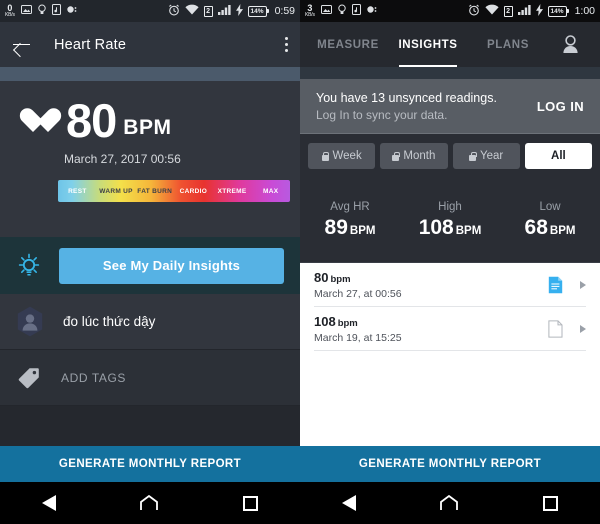 The image size is (600, 524). What do you see at coordinates (116, 191) in the screenshot?
I see `zone-label-warmup: WARM UP` at bounding box center [116, 191].